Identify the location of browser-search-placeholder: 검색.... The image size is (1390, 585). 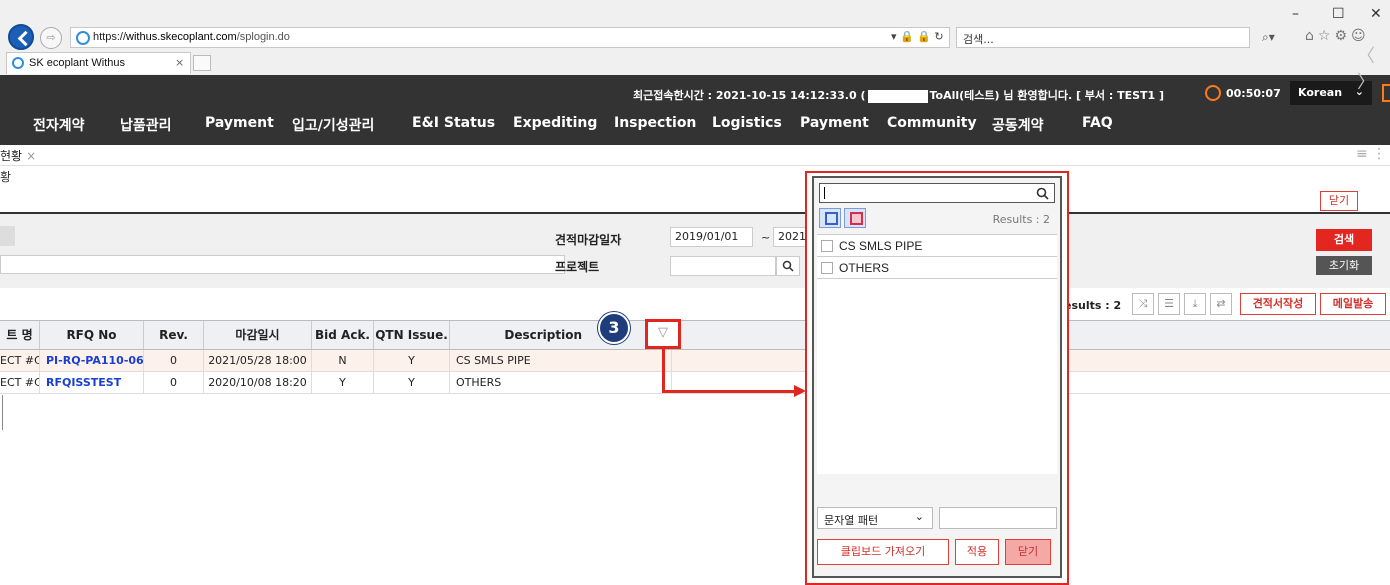
(978, 39).